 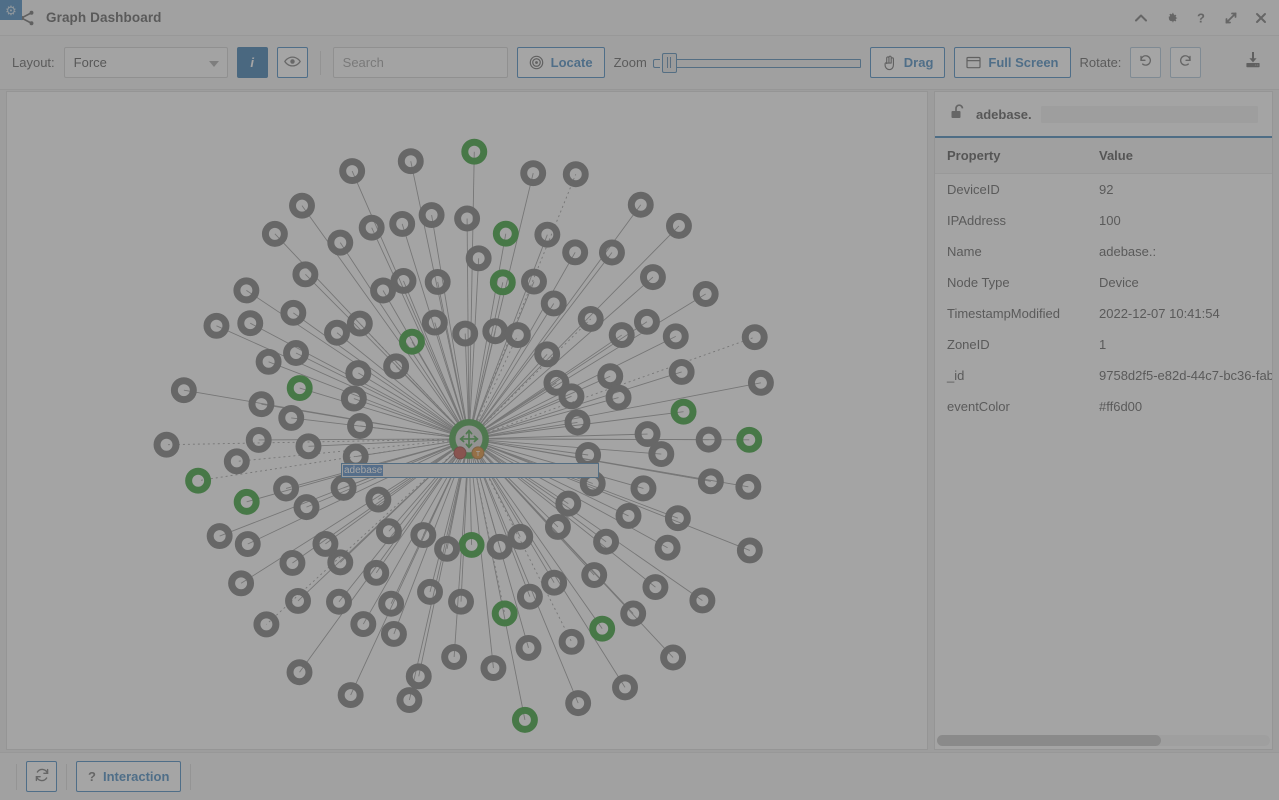 I want to click on layout-select-value: Force, so click(x=90, y=62).